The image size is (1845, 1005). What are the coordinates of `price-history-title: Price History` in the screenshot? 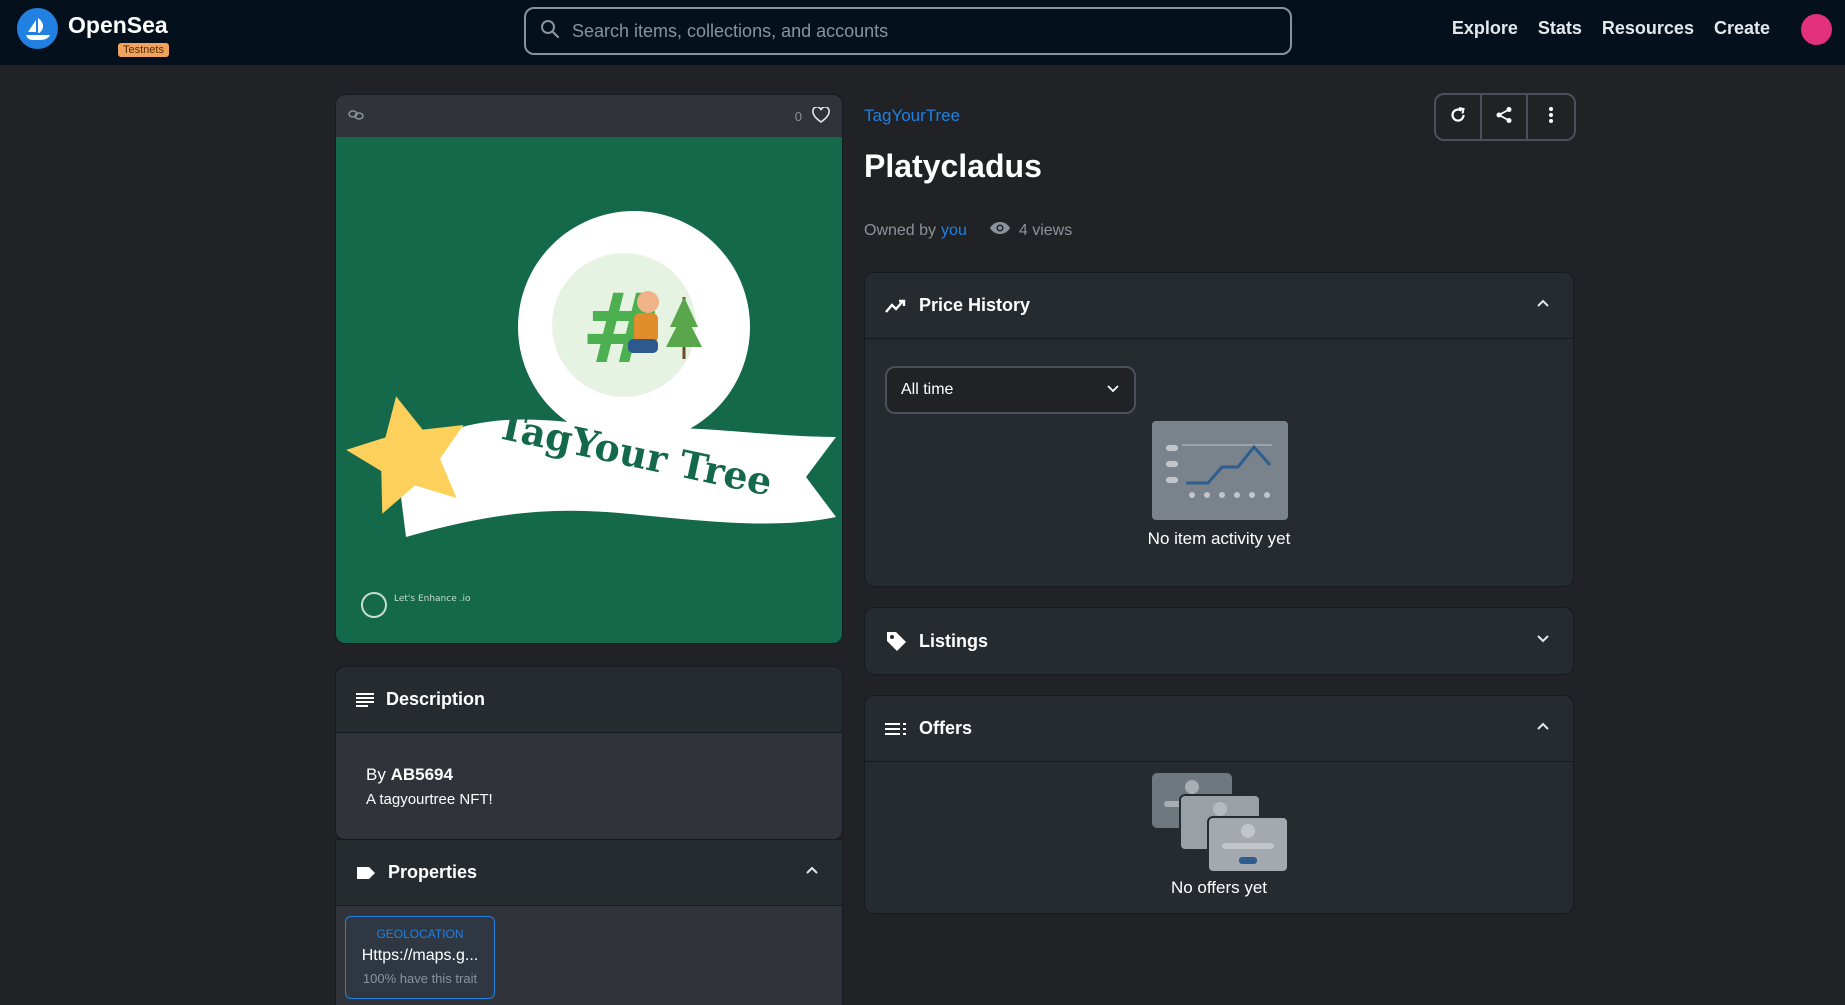 It's located at (975, 305).